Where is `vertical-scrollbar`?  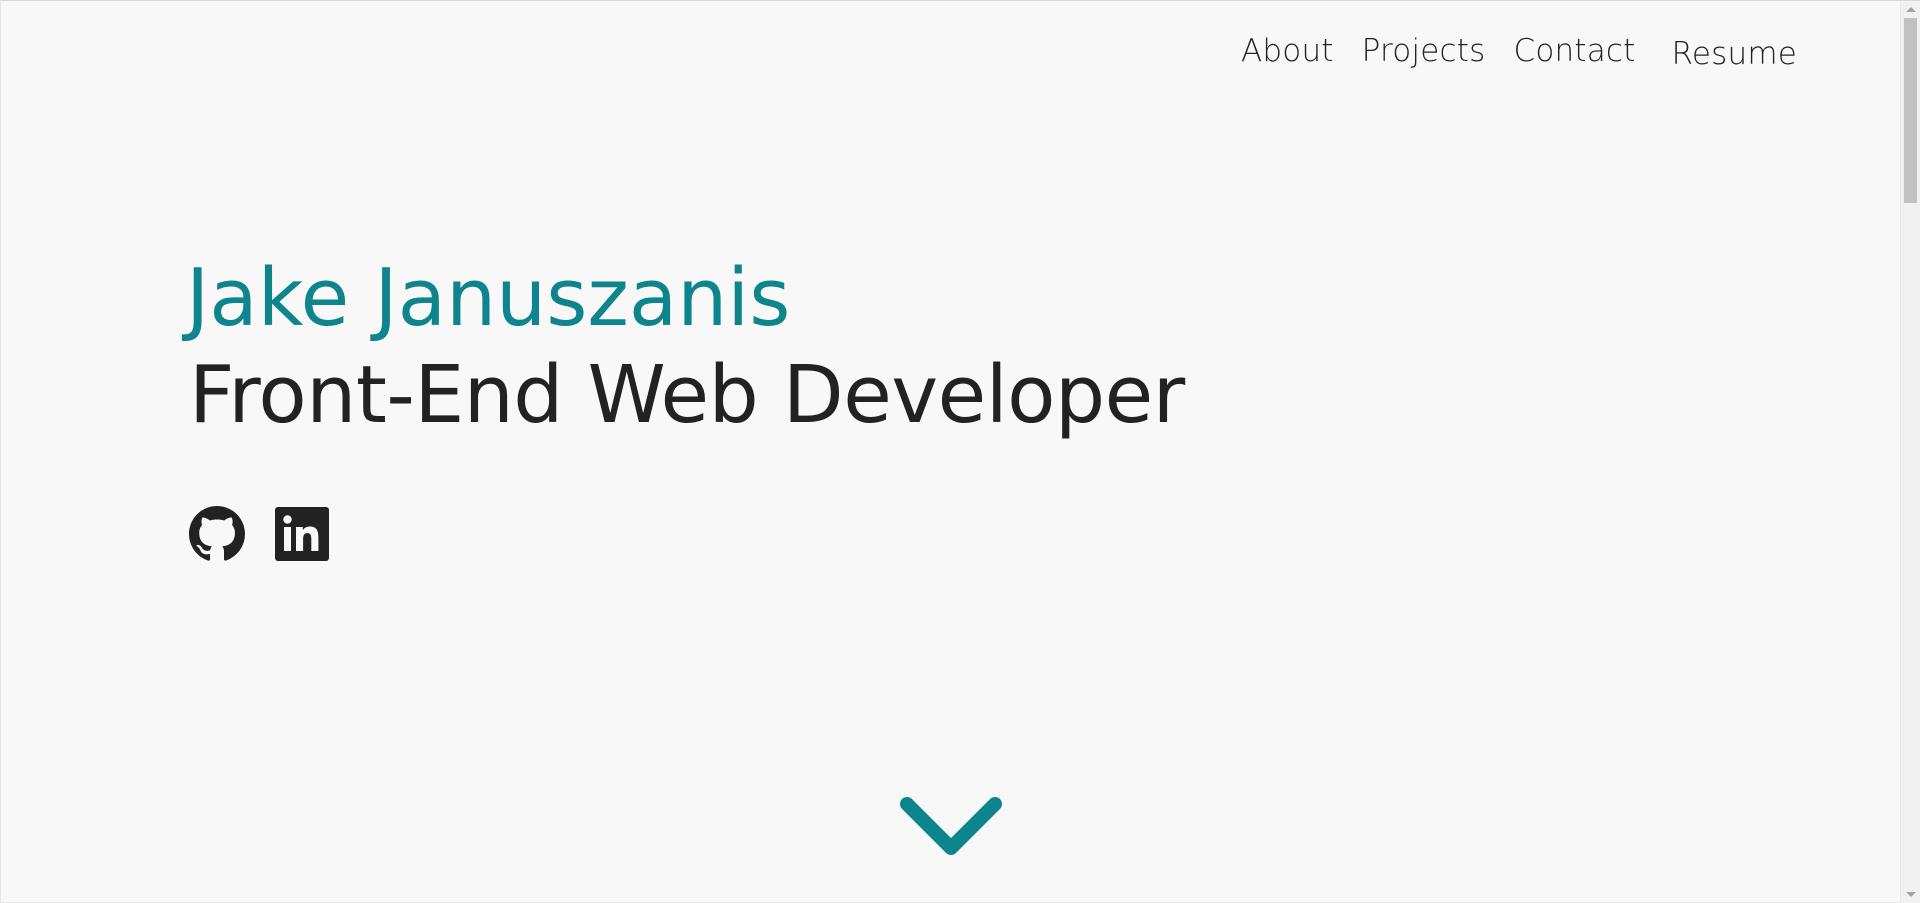
vertical-scrollbar is located at coordinates (1910, 452).